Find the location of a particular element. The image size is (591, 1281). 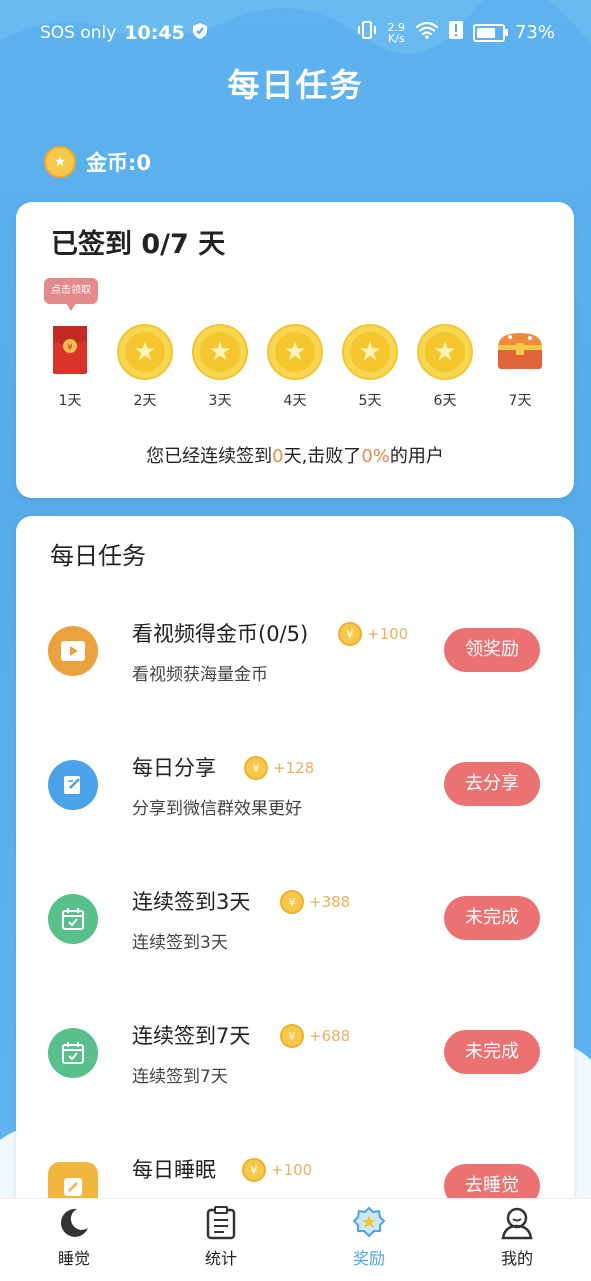

task-reward: ¥ +128 is located at coordinates (279, 768).